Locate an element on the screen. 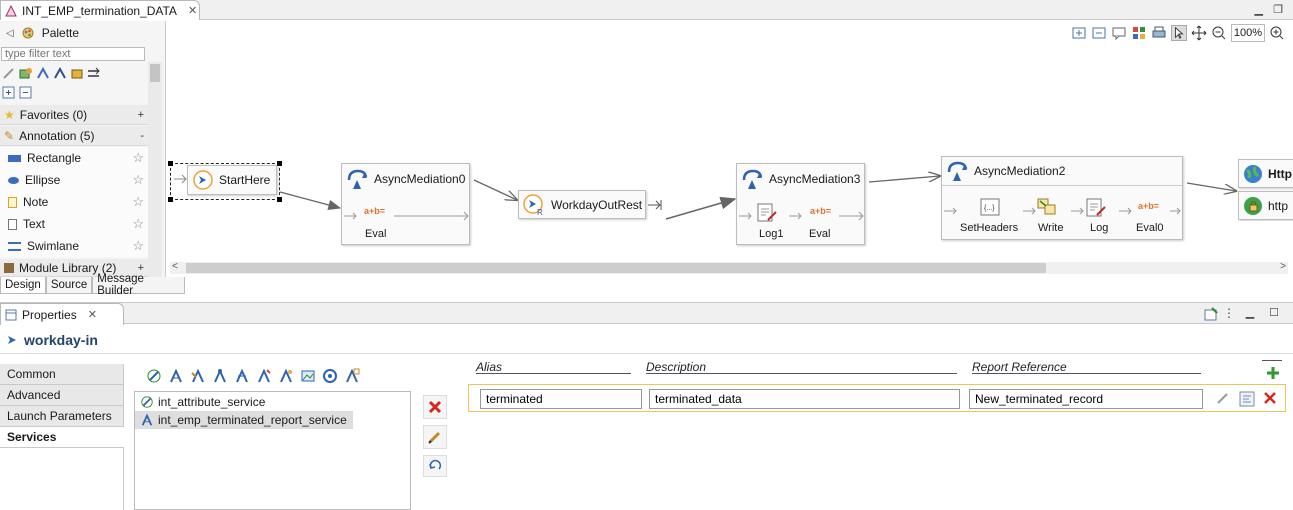  properties-tab: Properties ✕ is located at coordinates (62, 314).